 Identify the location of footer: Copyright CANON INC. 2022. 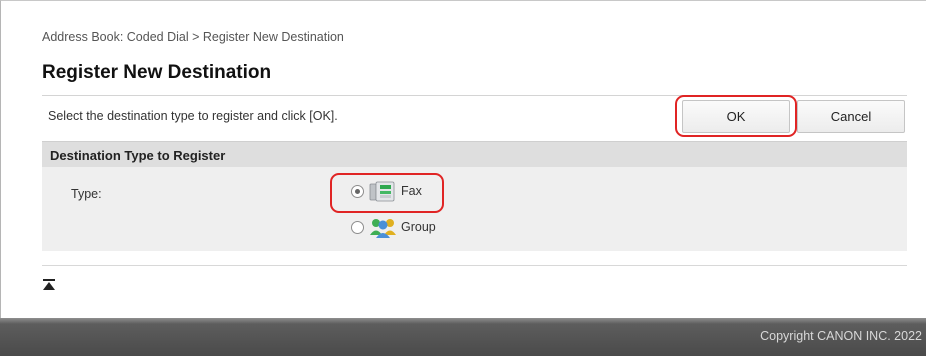
(463, 337).